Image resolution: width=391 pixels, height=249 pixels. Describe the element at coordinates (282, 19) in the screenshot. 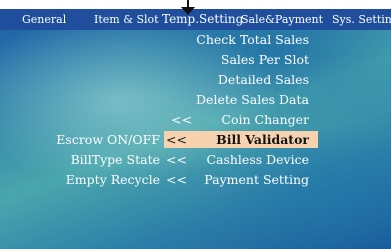

I see `tab-sale-payment: Sale&Payment` at that location.